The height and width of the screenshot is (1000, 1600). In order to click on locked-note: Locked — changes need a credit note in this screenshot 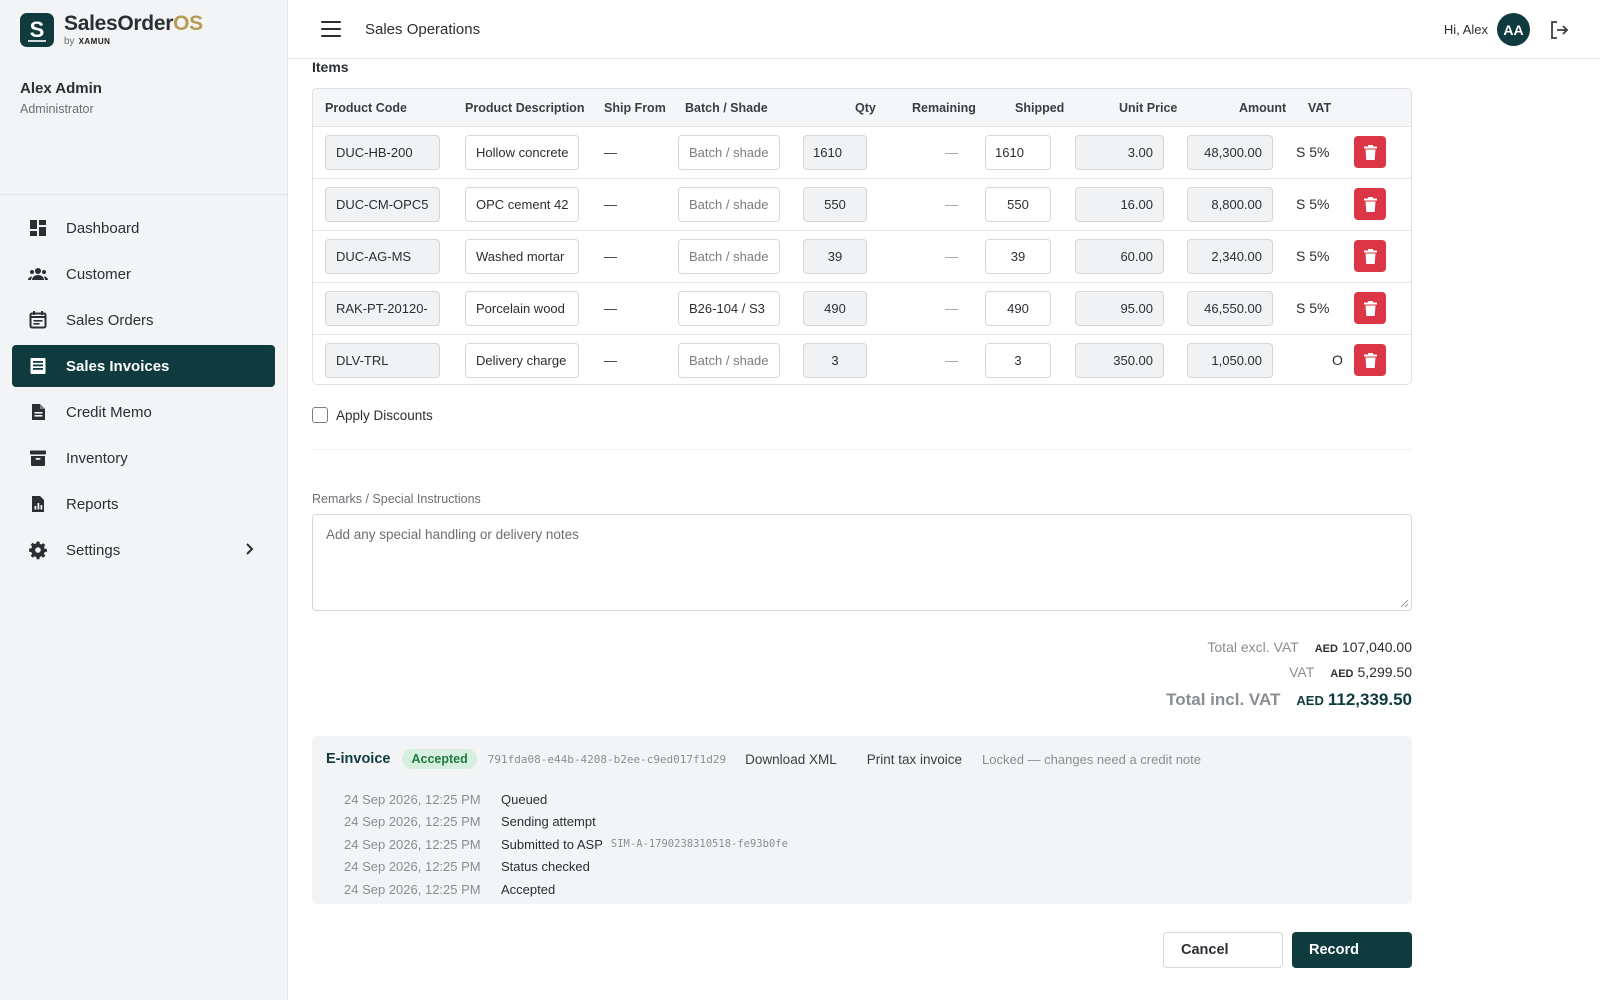, I will do `click(1091, 759)`.